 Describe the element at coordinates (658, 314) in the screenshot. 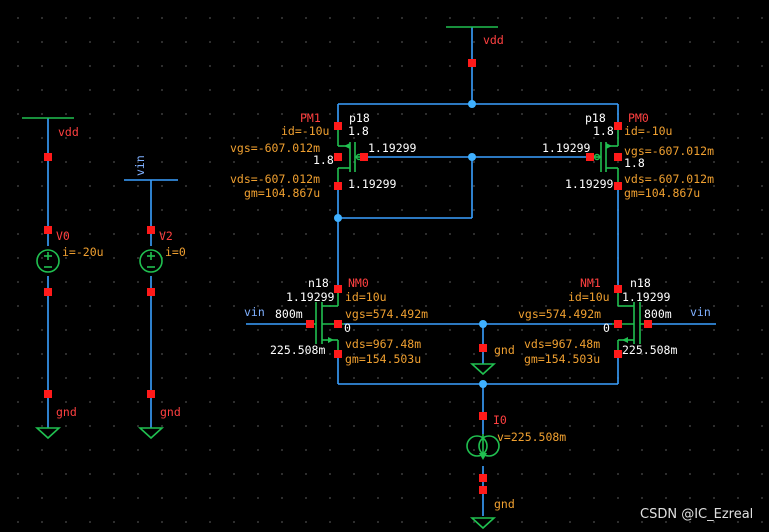

I see `nm1-vg: 800m` at that location.